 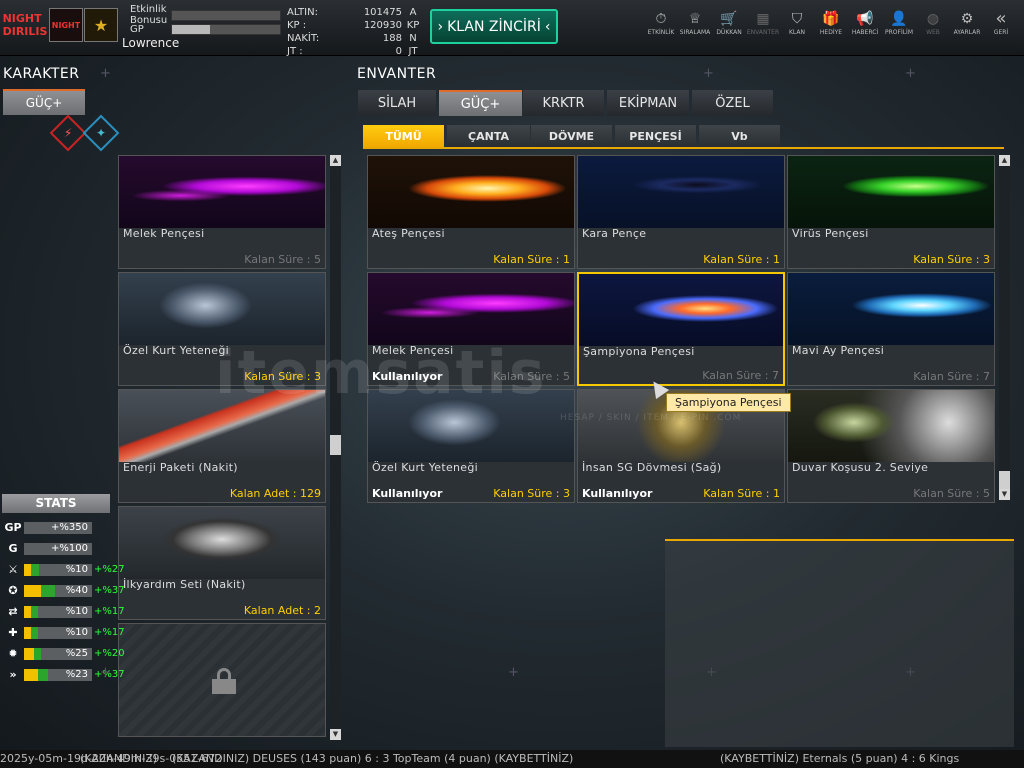 What do you see at coordinates (741, 259) in the screenshot?
I see `item-remaining: Kalan Süre : 1` at bounding box center [741, 259].